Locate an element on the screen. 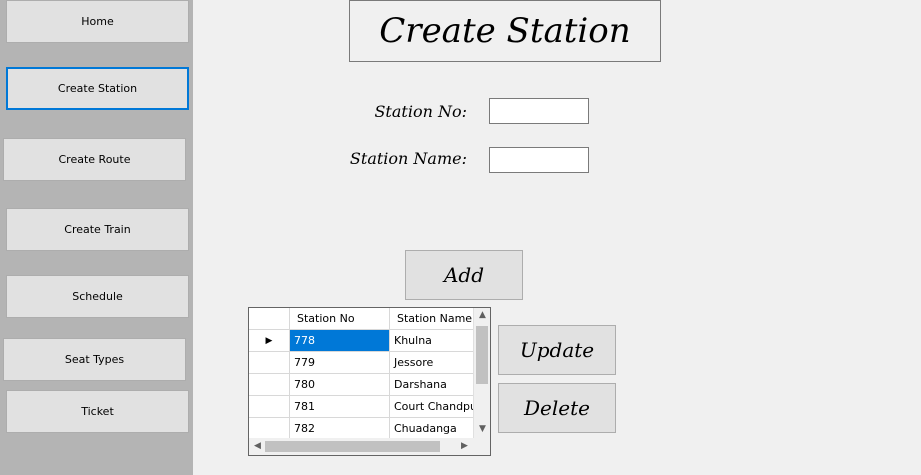 The width and height of the screenshot is (921, 475). station-no-cell: 780 is located at coordinates (340, 385).